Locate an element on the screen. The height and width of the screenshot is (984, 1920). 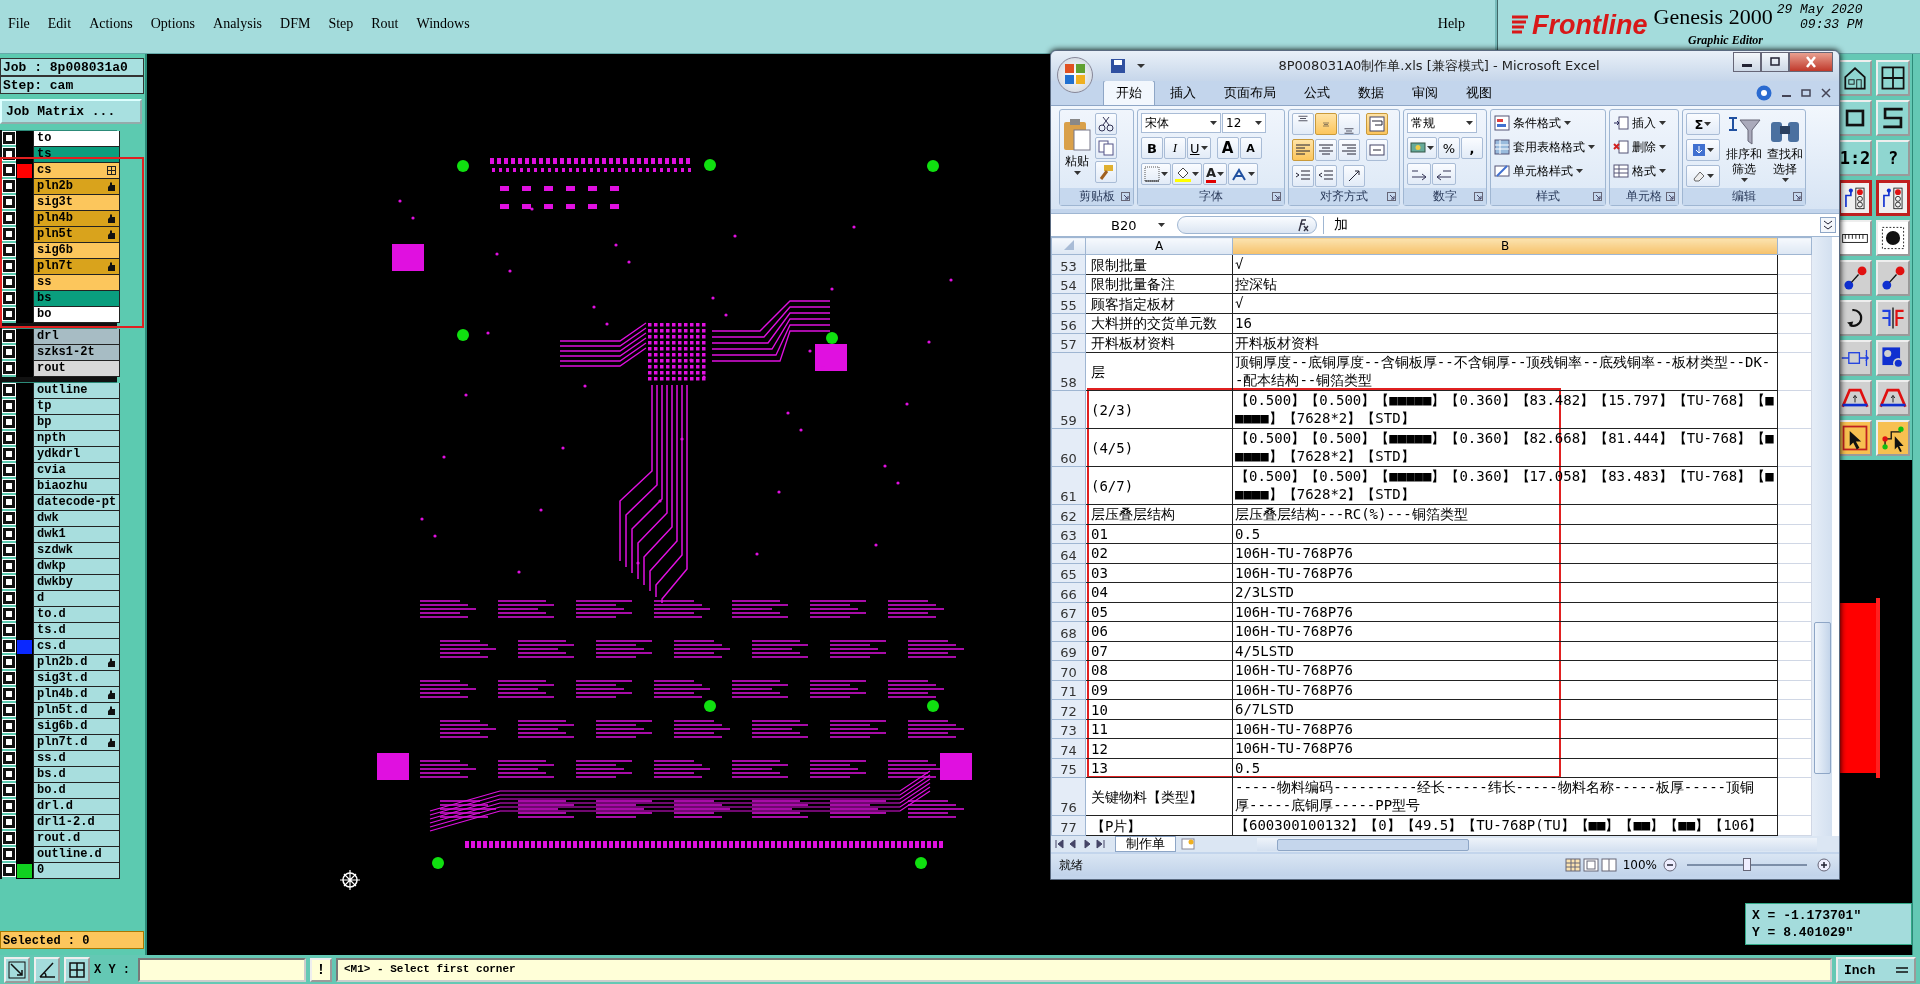
font-name-field: 宋体 is located at coordinates (1181, 123).